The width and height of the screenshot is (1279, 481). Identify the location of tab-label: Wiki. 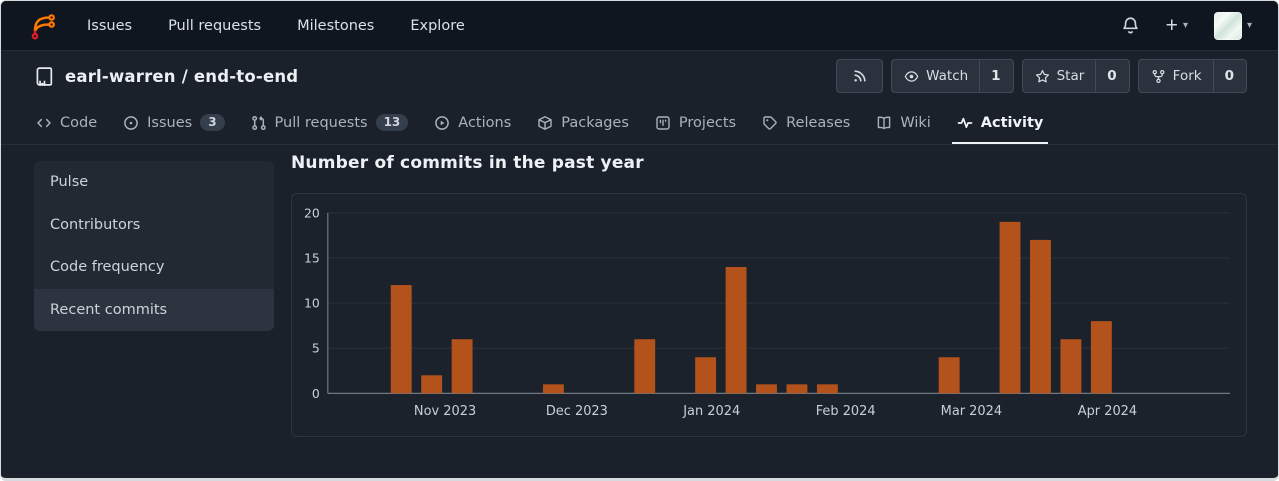
(915, 122).